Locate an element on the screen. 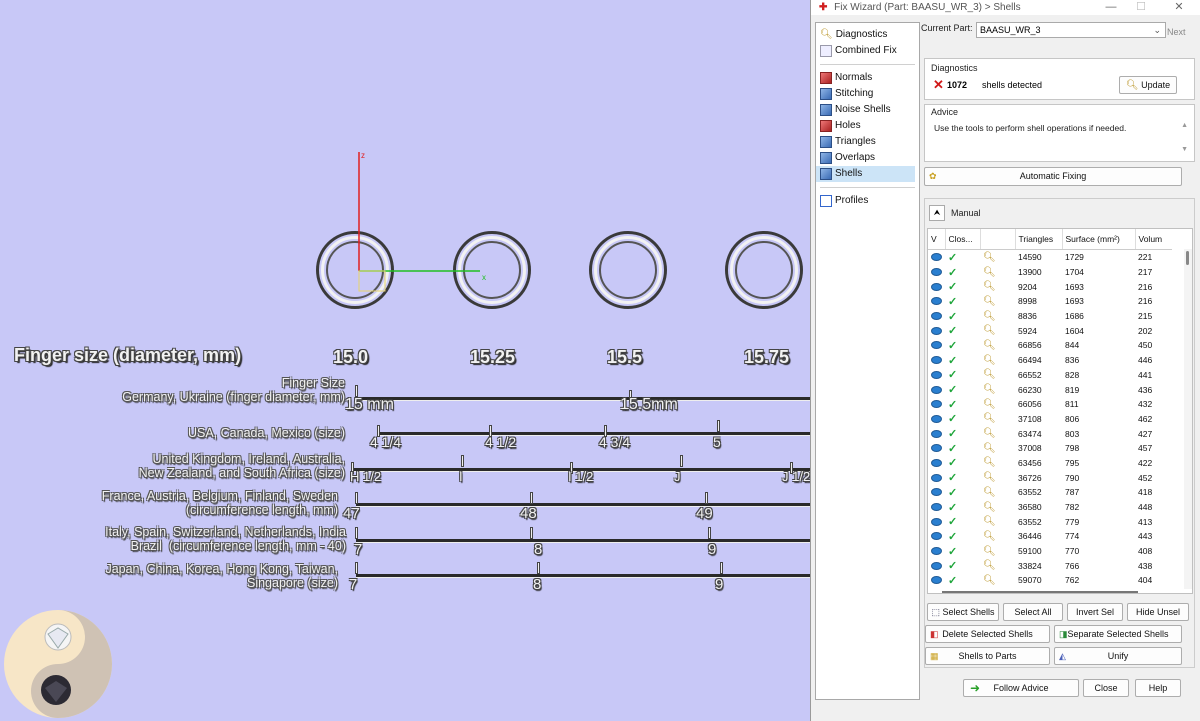 The width and height of the screenshot is (1200, 721). update-button: 🔍︎ Update is located at coordinates (1148, 85).